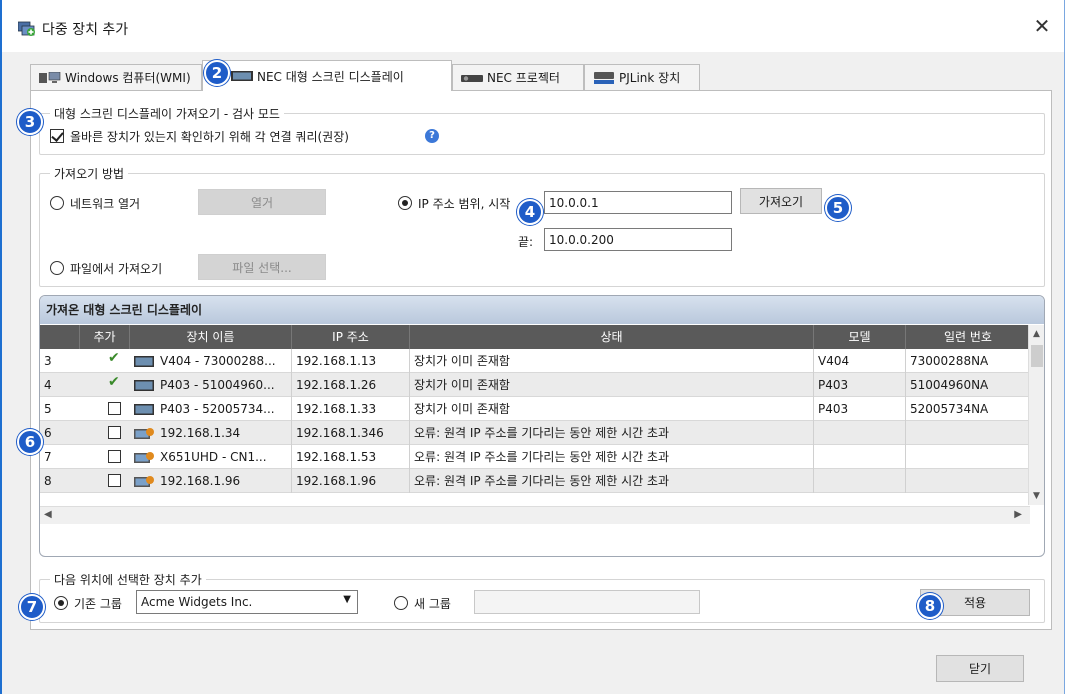  Describe the element at coordinates (48, 457) in the screenshot. I see `row-number: 7` at that location.